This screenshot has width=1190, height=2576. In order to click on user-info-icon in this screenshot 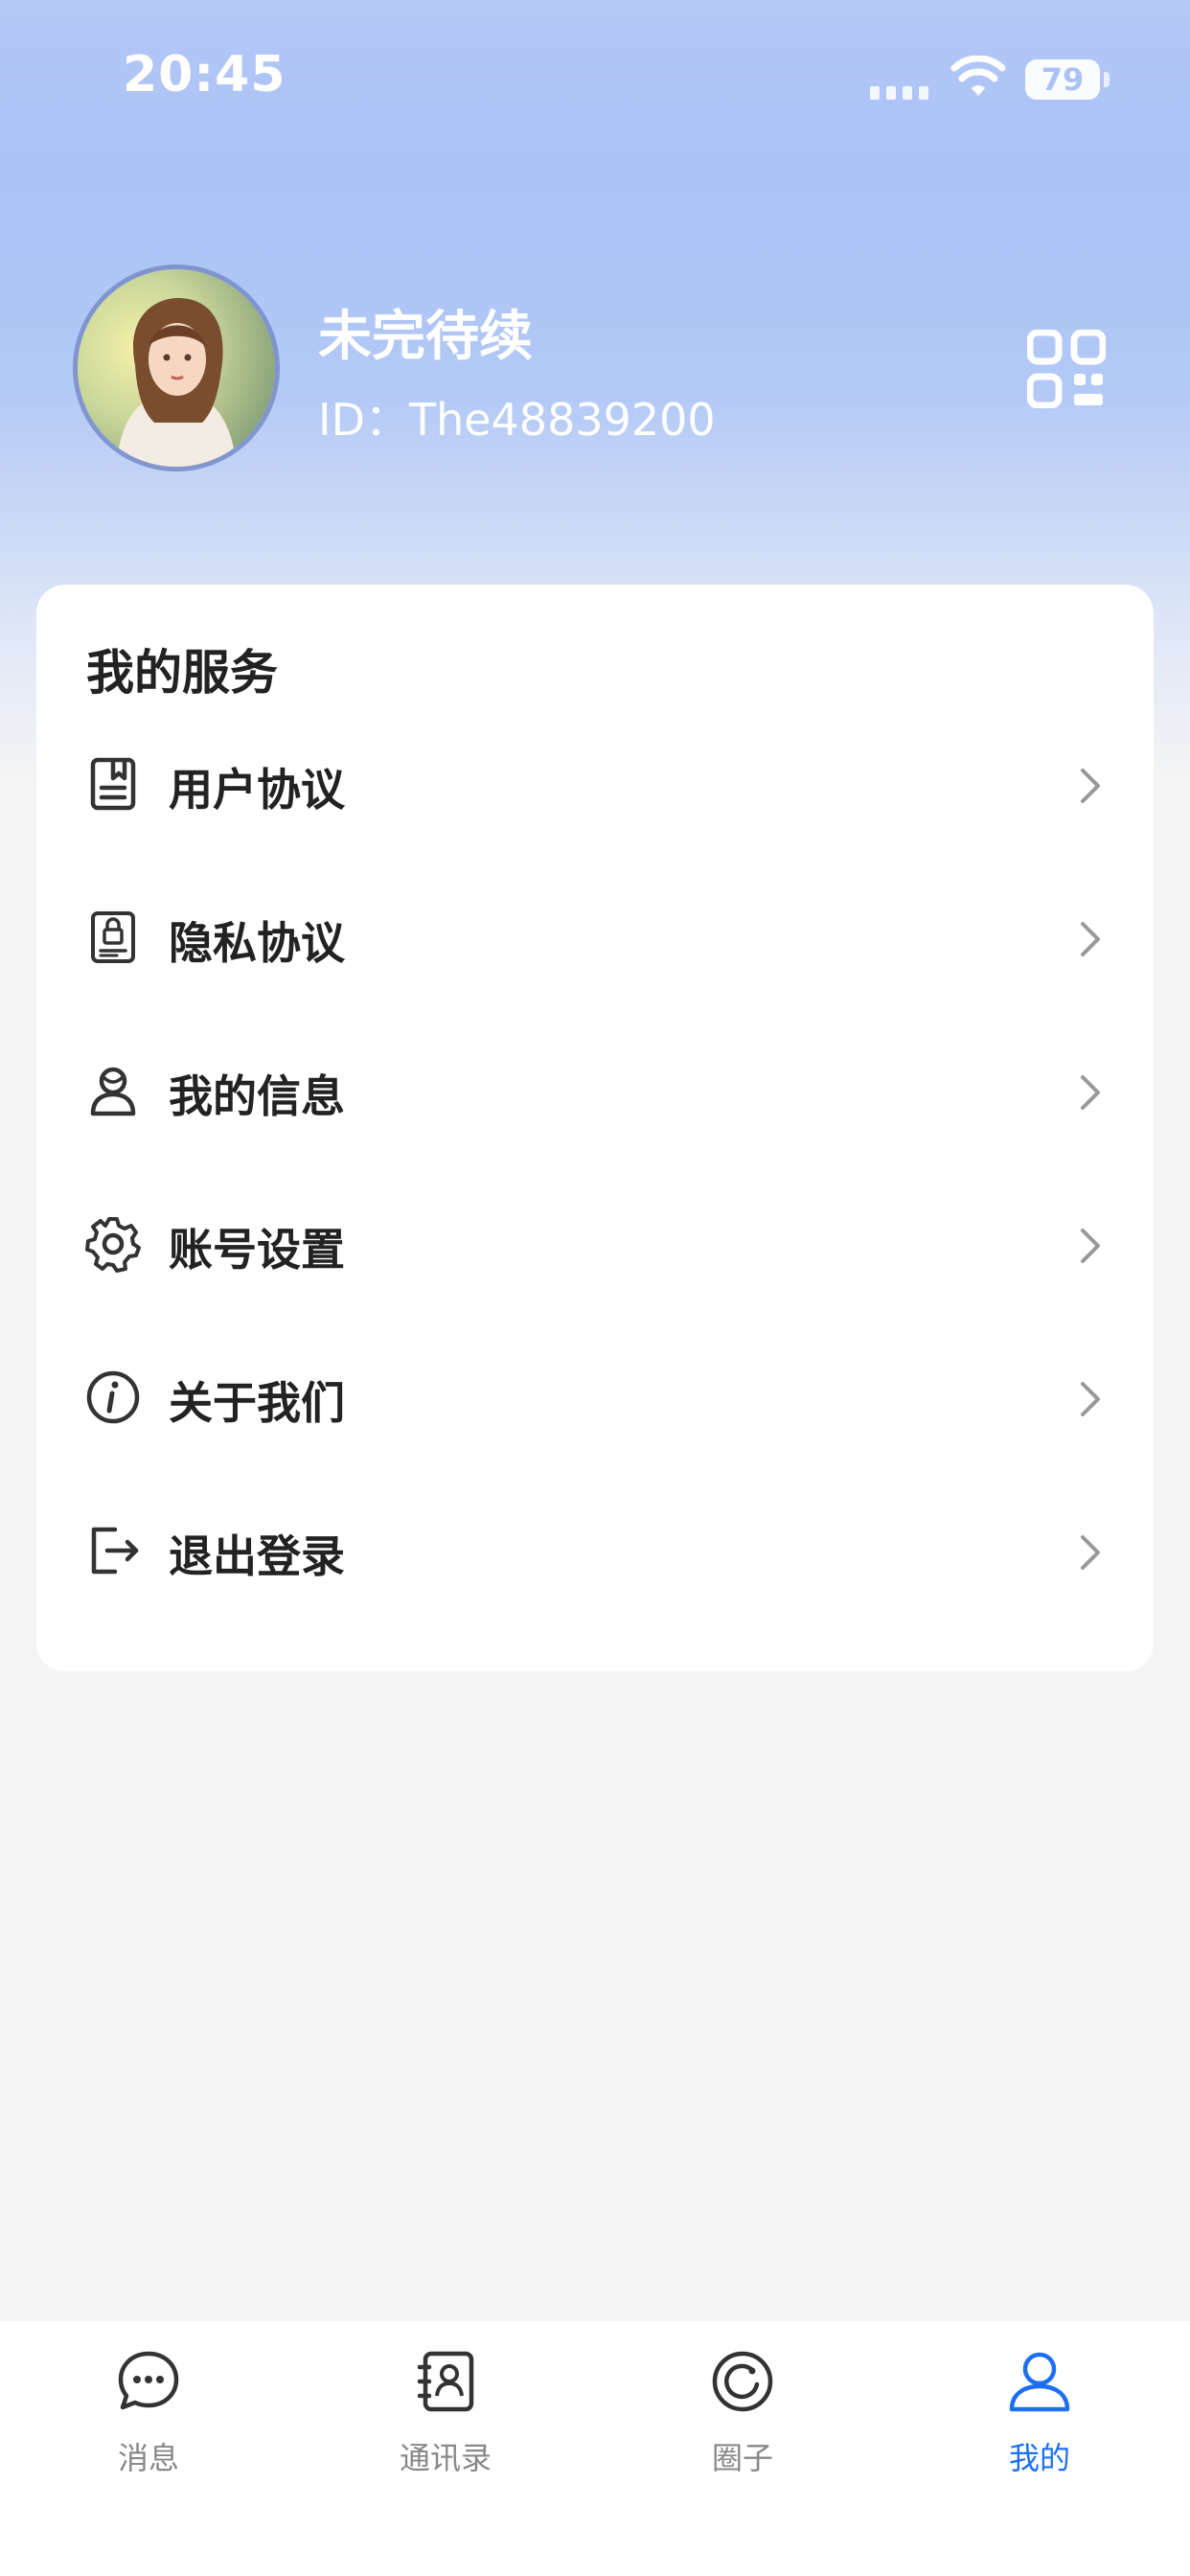, I will do `click(113, 1091)`.